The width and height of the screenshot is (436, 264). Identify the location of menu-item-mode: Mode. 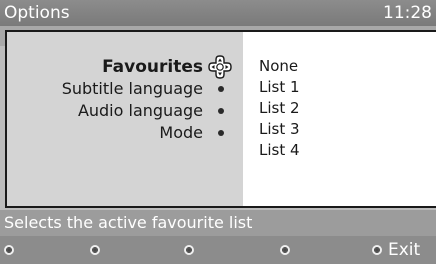
(125, 133).